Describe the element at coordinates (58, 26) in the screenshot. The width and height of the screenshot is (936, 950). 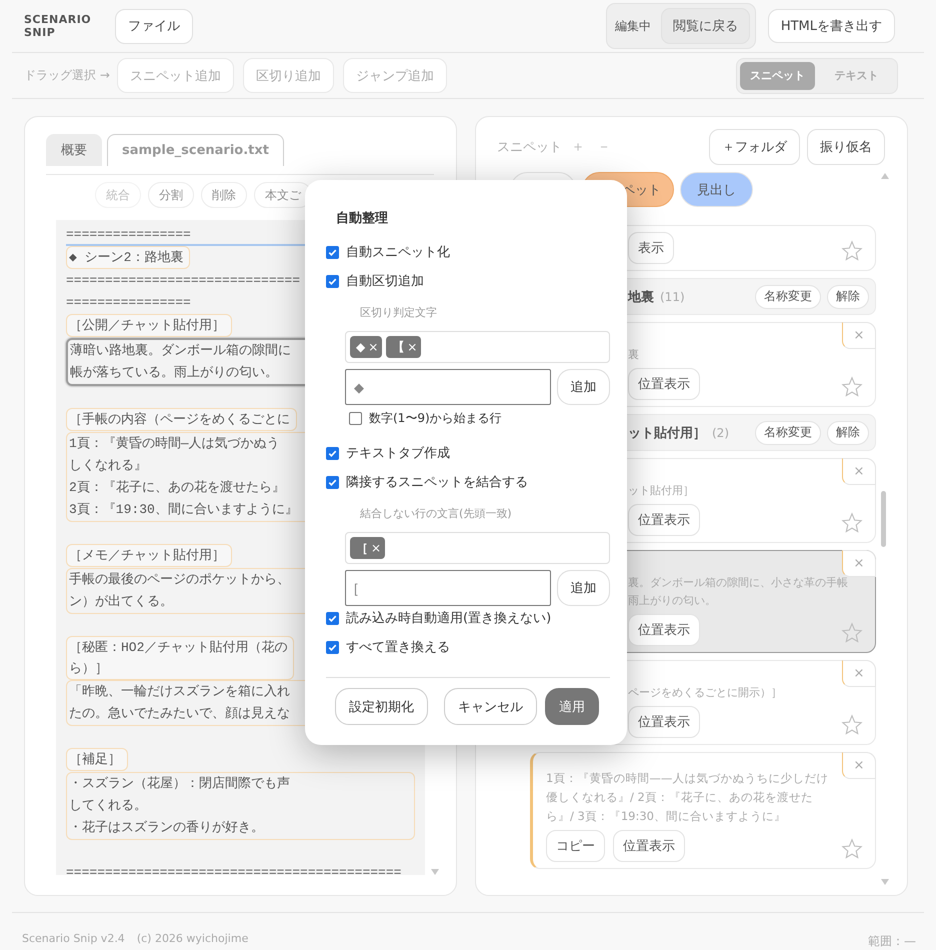
I see `logo: SCENARIO SNIP` at that location.